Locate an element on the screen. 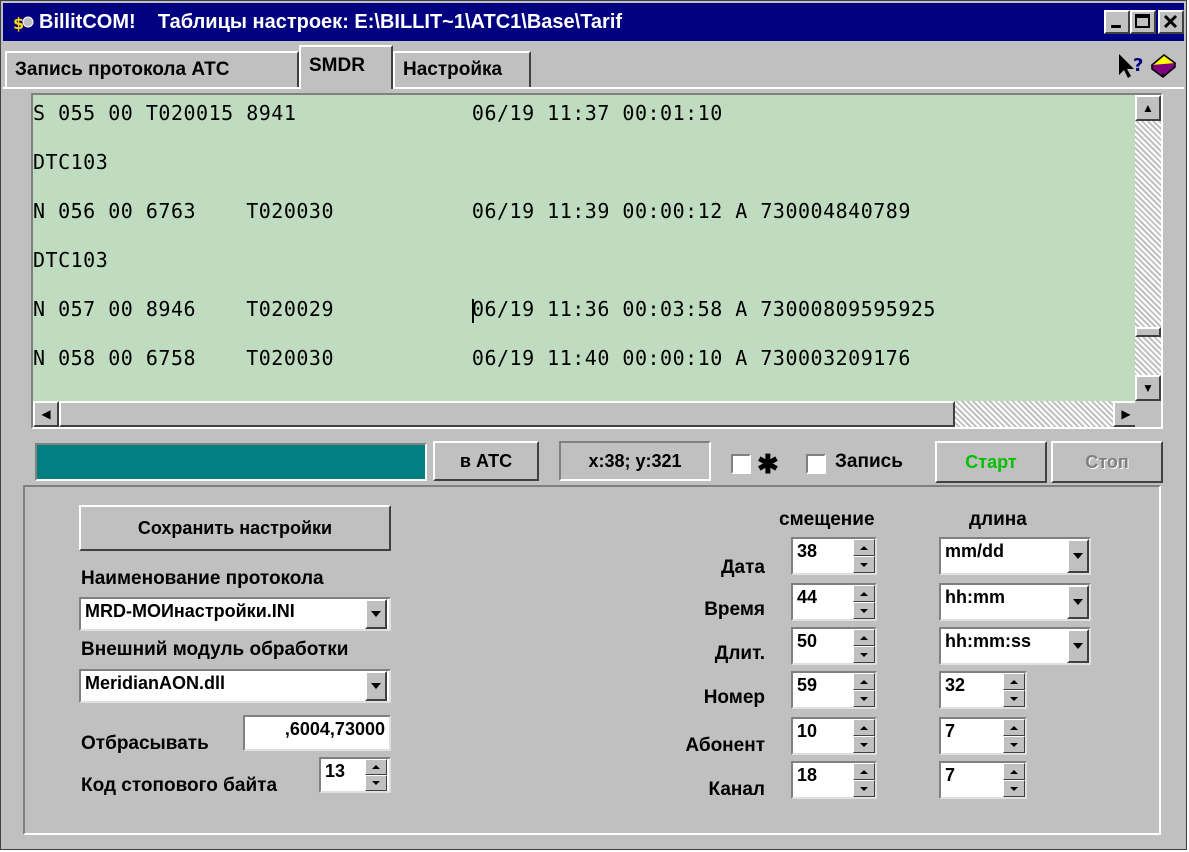 This screenshot has height=852, width=1189. horizontal-scrollbar: ◀ ▶ is located at coordinates (586, 414).